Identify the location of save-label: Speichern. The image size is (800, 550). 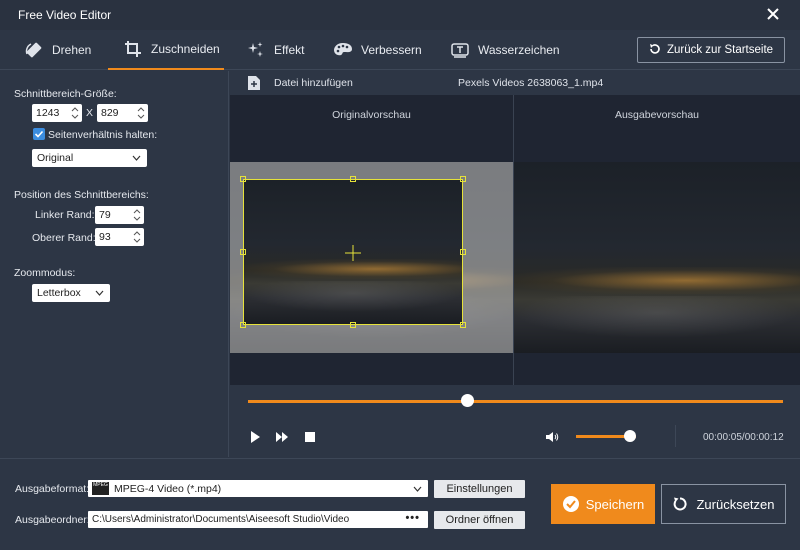
(615, 504).